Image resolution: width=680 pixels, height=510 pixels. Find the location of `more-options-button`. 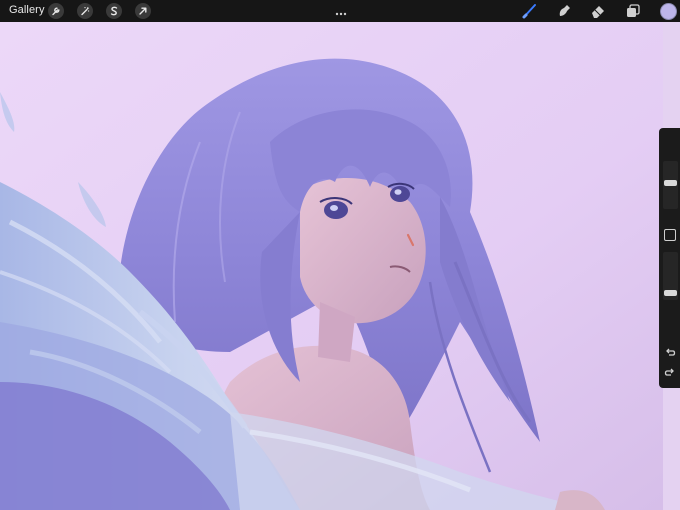

more-options-button is located at coordinates (341, 13).